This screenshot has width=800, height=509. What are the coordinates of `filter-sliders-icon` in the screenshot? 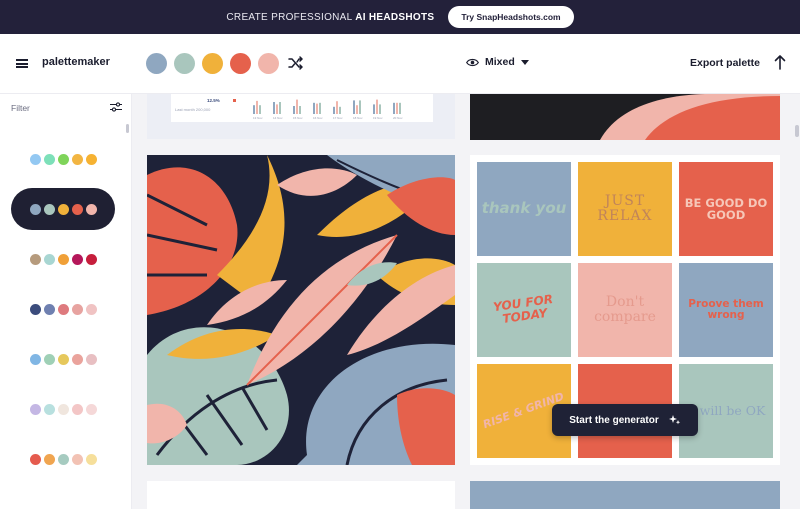 It's located at (116, 107).